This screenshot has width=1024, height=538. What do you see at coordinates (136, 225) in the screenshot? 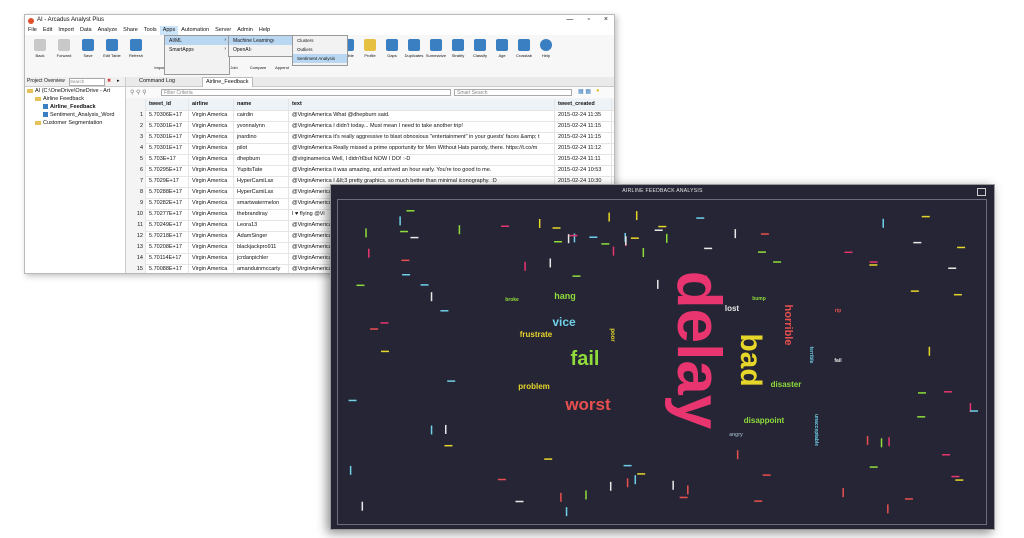
I see `row-number: 11` at bounding box center [136, 225].